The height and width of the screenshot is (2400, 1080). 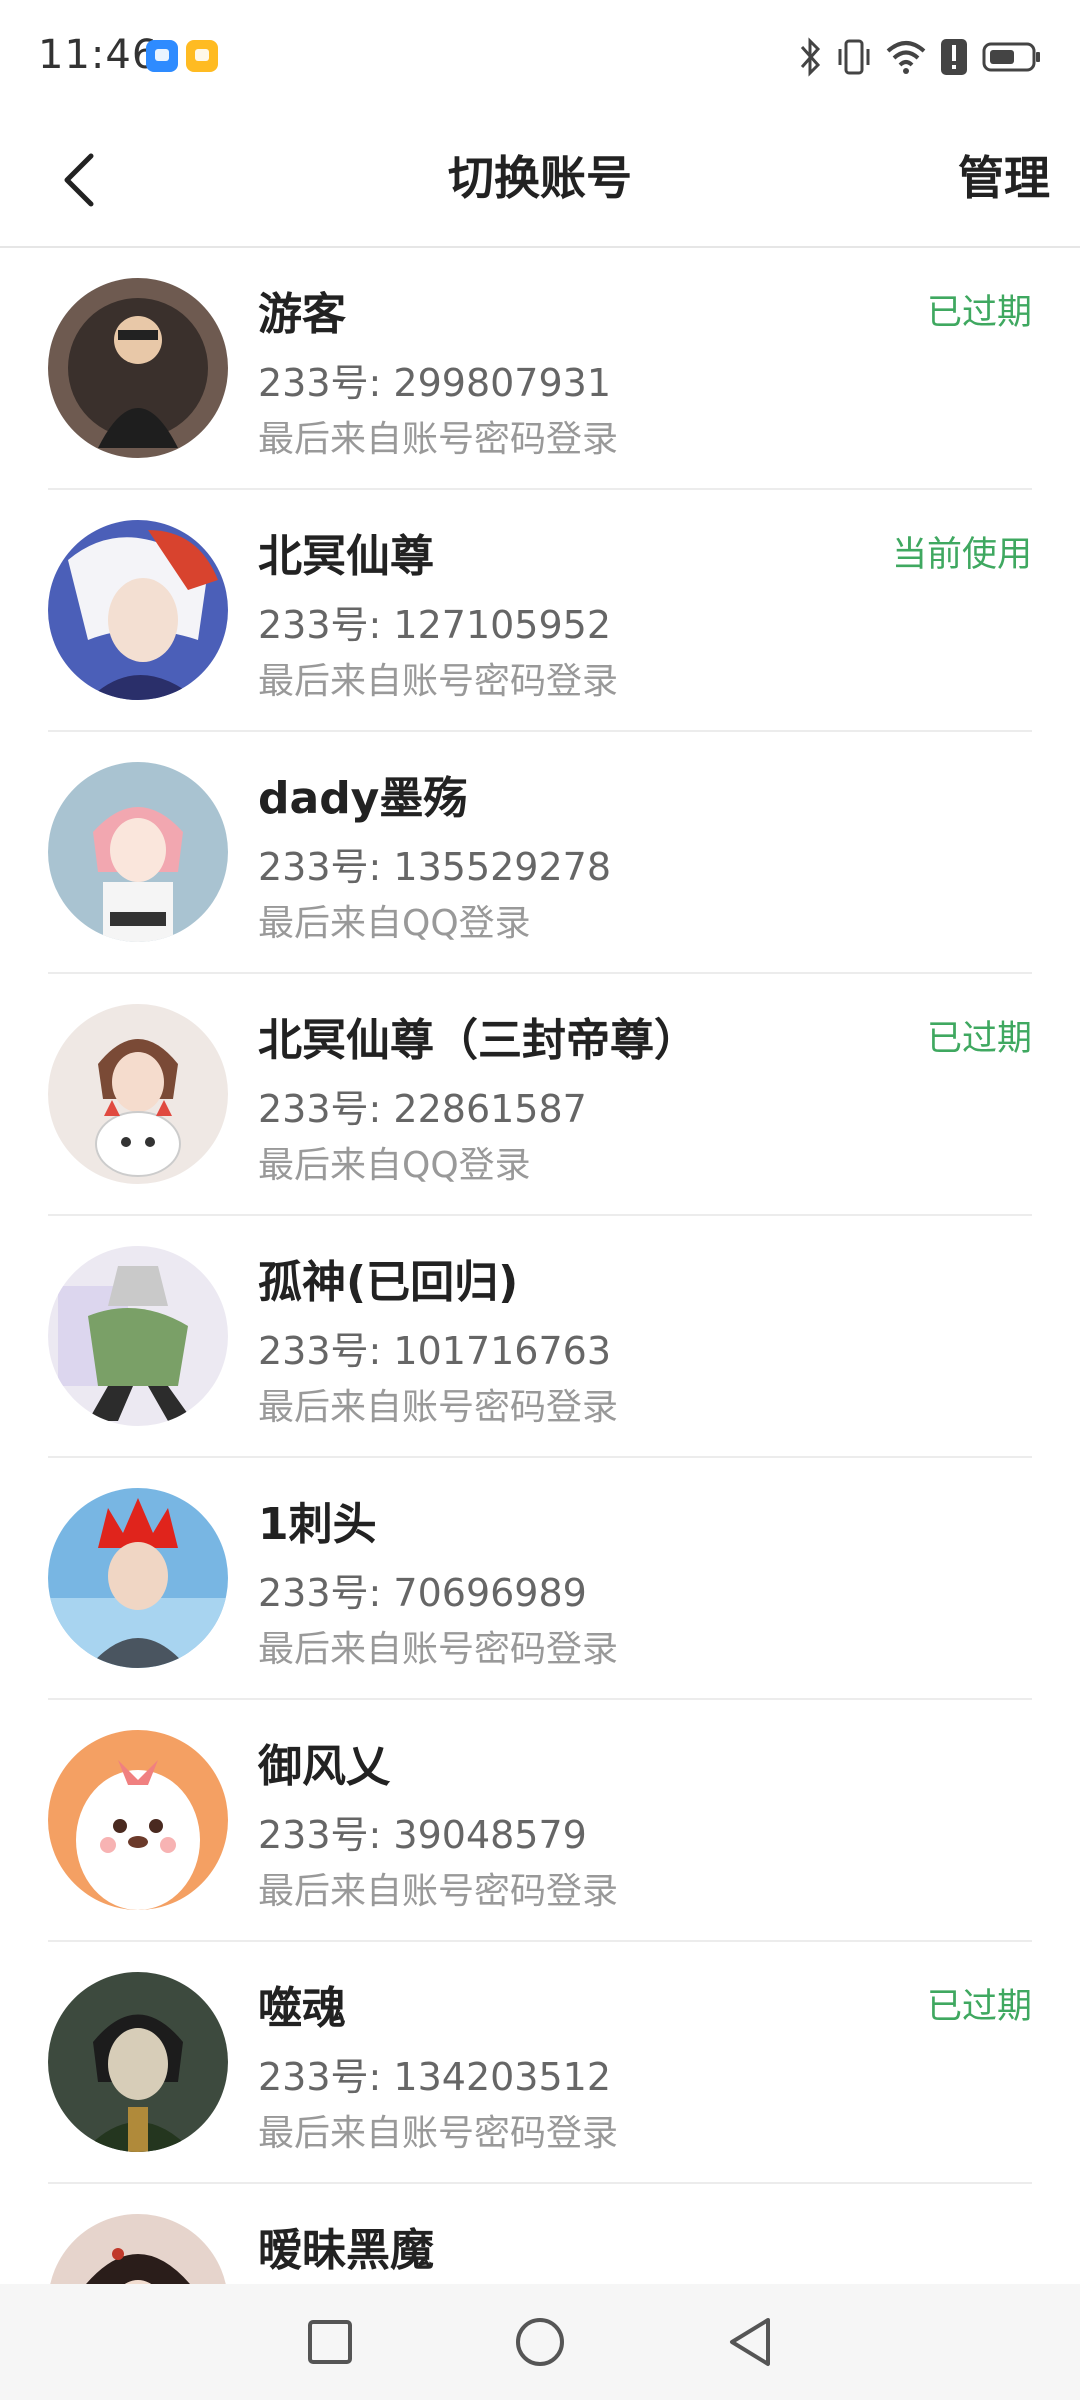 What do you see at coordinates (388, 1282) in the screenshot?
I see `account-nickname: 孤神(已回归)` at bounding box center [388, 1282].